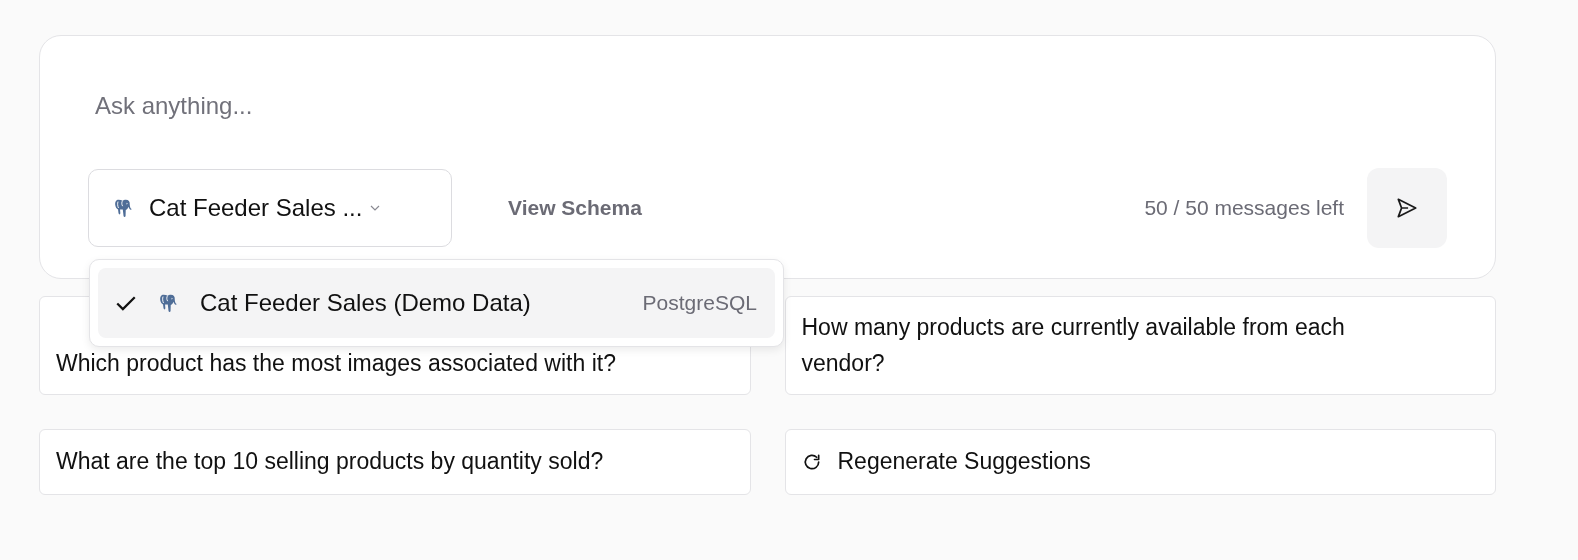  I want to click on option-type: PostgreSQL, so click(699, 303).